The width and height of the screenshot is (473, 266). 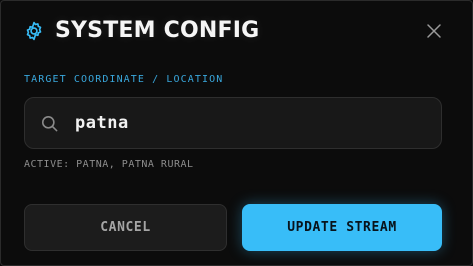 What do you see at coordinates (49, 123) in the screenshot?
I see `search-icon` at bounding box center [49, 123].